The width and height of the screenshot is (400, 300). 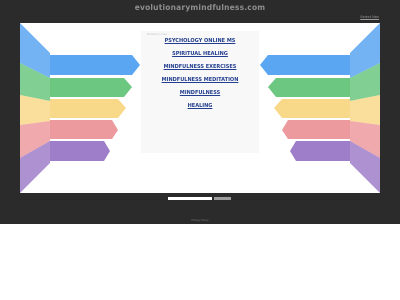 I want to click on link-psychology-online-ms: PSYCHOLOGY ONLINE MS, so click(x=200, y=44).